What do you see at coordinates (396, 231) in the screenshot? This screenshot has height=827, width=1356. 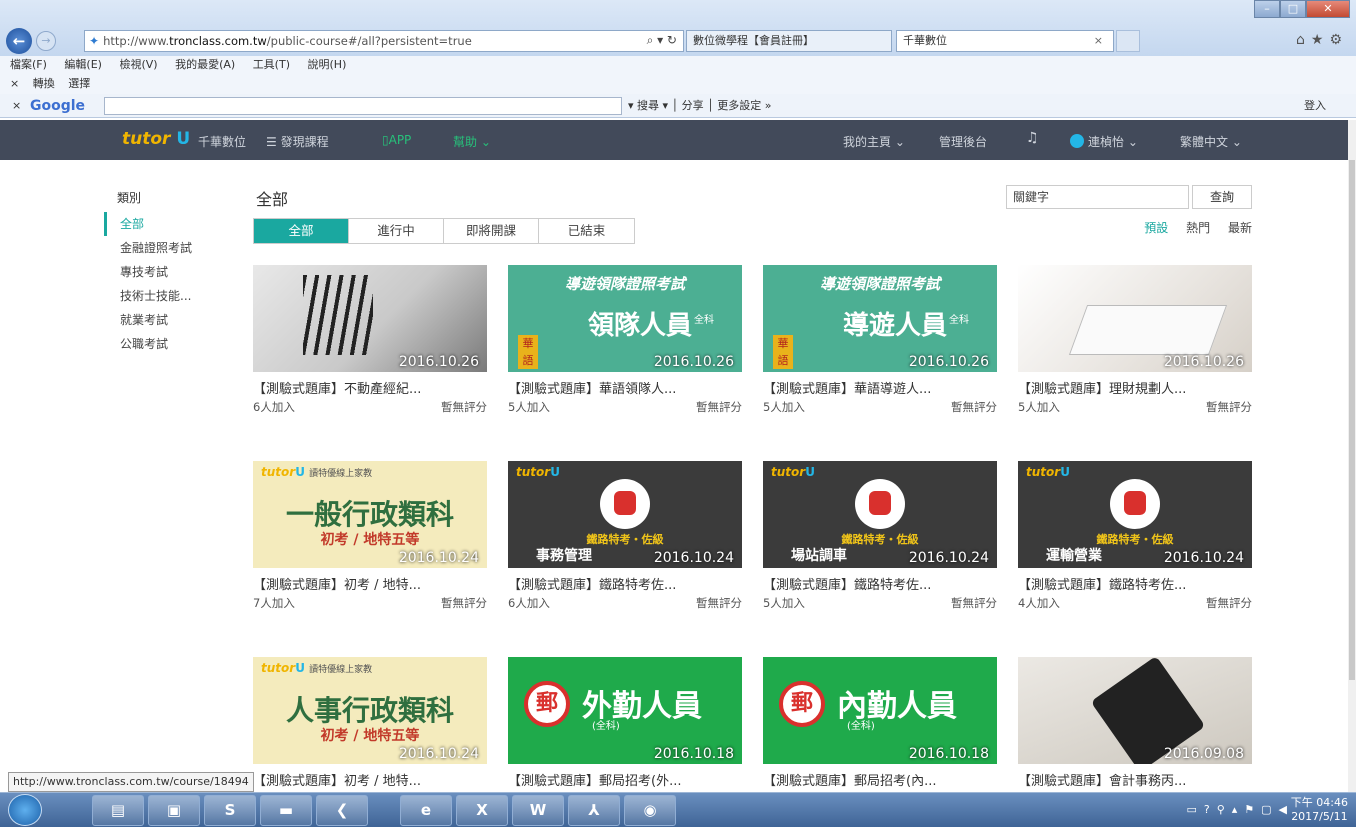 I see `tab-ongoing: 進行中` at bounding box center [396, 231].